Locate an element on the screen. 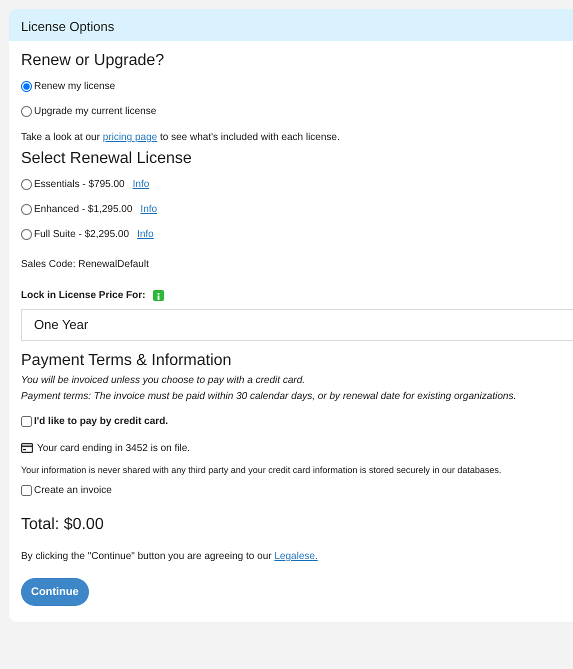 The width and height of the screenshot is (573, 669). privacy-note: Your information is never shared with any third party and your credit card information is stored securely in our databases. is located at coordinates (261, 471).